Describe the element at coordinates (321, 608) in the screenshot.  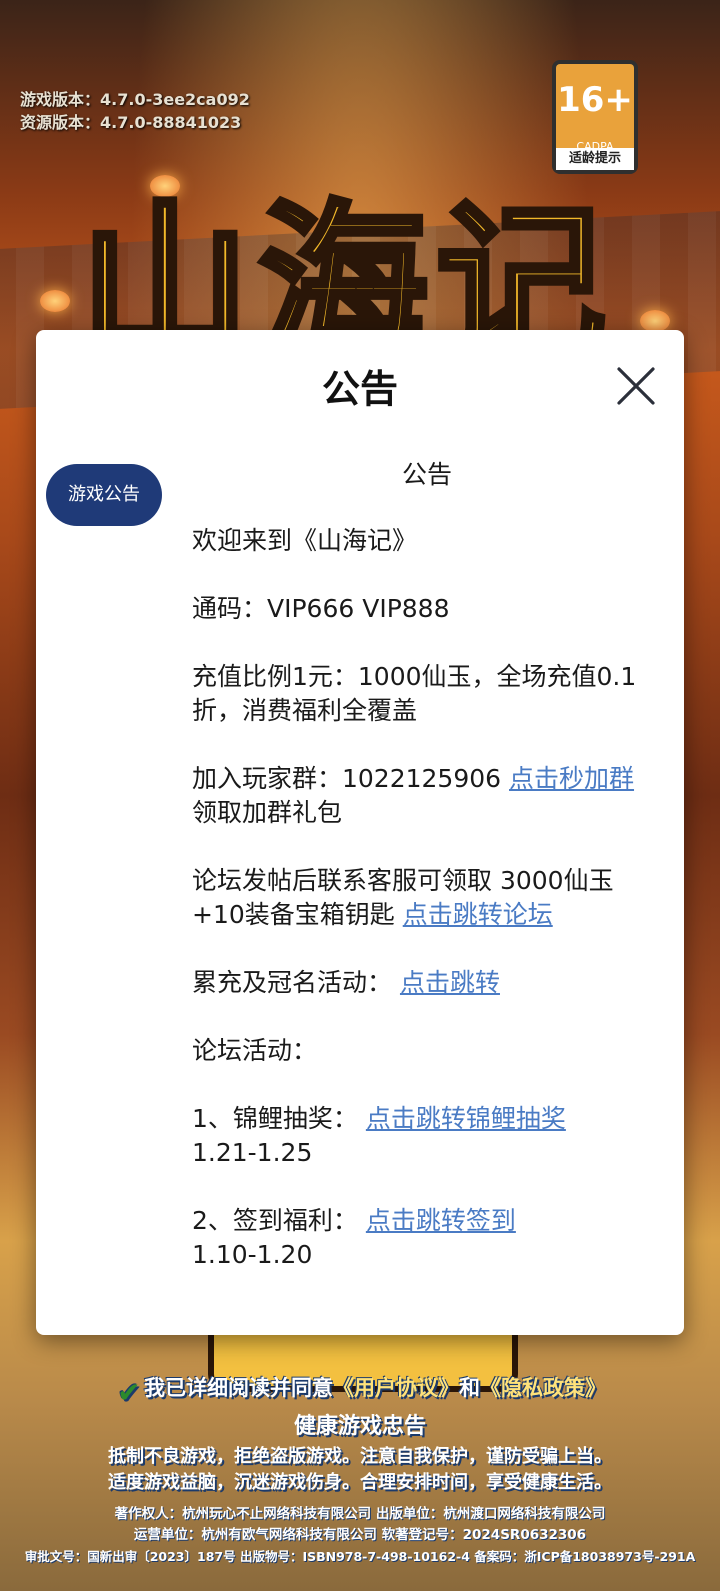
I see `codes-text: 通码：VIP666 VIP888` at that location.